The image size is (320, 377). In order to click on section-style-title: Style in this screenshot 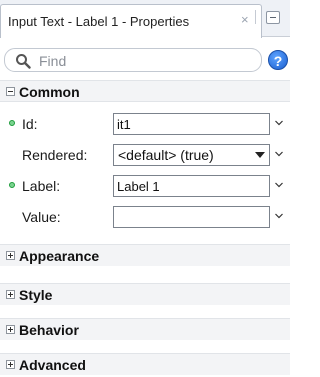, I will do `click(36, 295)`.